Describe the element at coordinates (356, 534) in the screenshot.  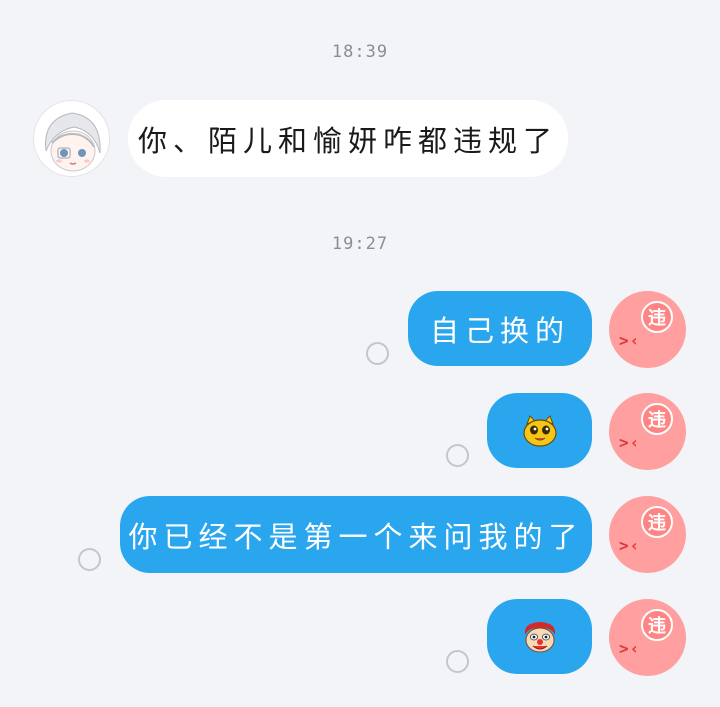
I see `outgoing-message-bubble: 你已经不是第一个来问我的了` at that location.